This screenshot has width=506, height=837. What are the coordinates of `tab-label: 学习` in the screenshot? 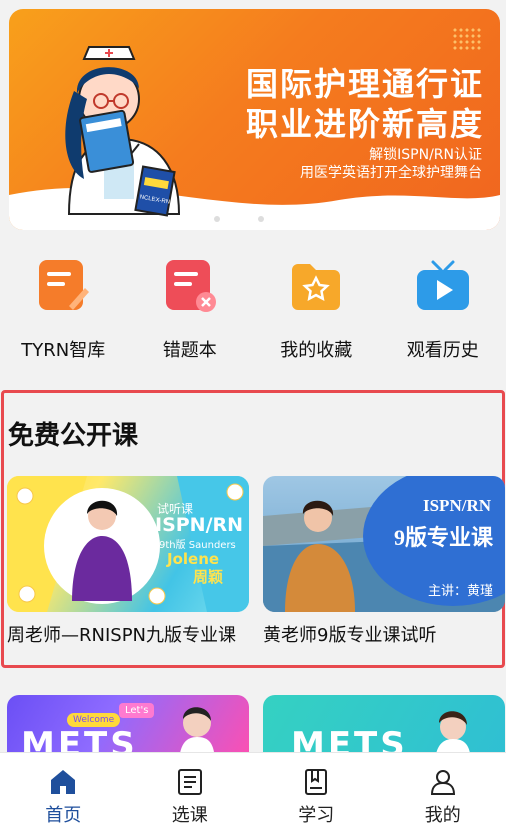 It's located at (316, 815).